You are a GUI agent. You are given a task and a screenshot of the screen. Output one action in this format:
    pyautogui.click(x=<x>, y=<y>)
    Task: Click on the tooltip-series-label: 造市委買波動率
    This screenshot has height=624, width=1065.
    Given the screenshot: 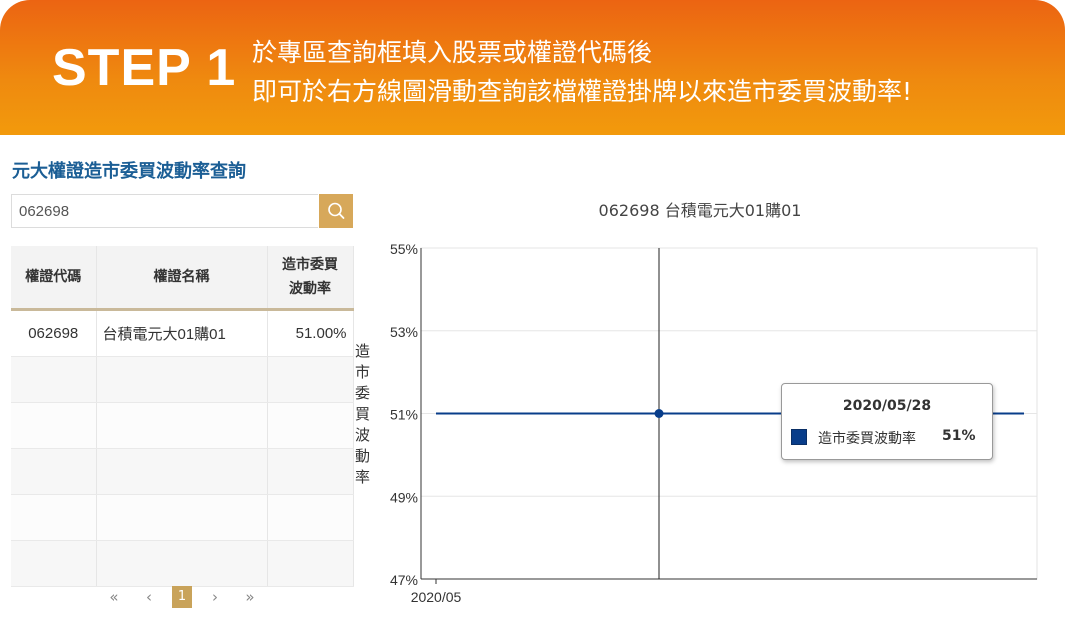 What is the action you would take?
    pyautogui.click(x=867, y=439)
    